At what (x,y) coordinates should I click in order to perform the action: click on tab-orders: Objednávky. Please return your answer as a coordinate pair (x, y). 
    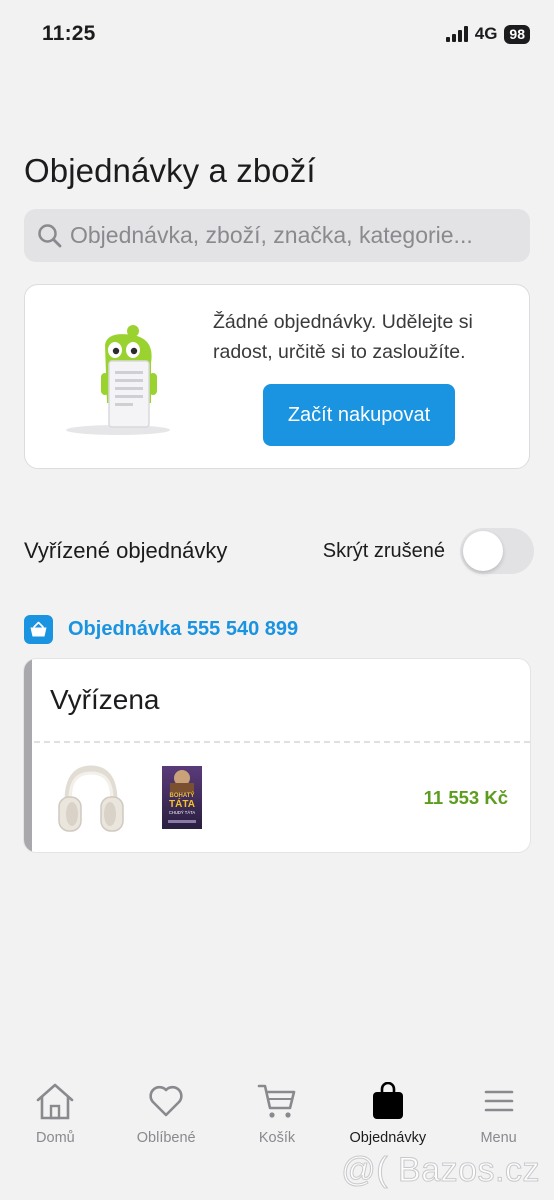
    Looking at the image, I should click on (387, 1118).